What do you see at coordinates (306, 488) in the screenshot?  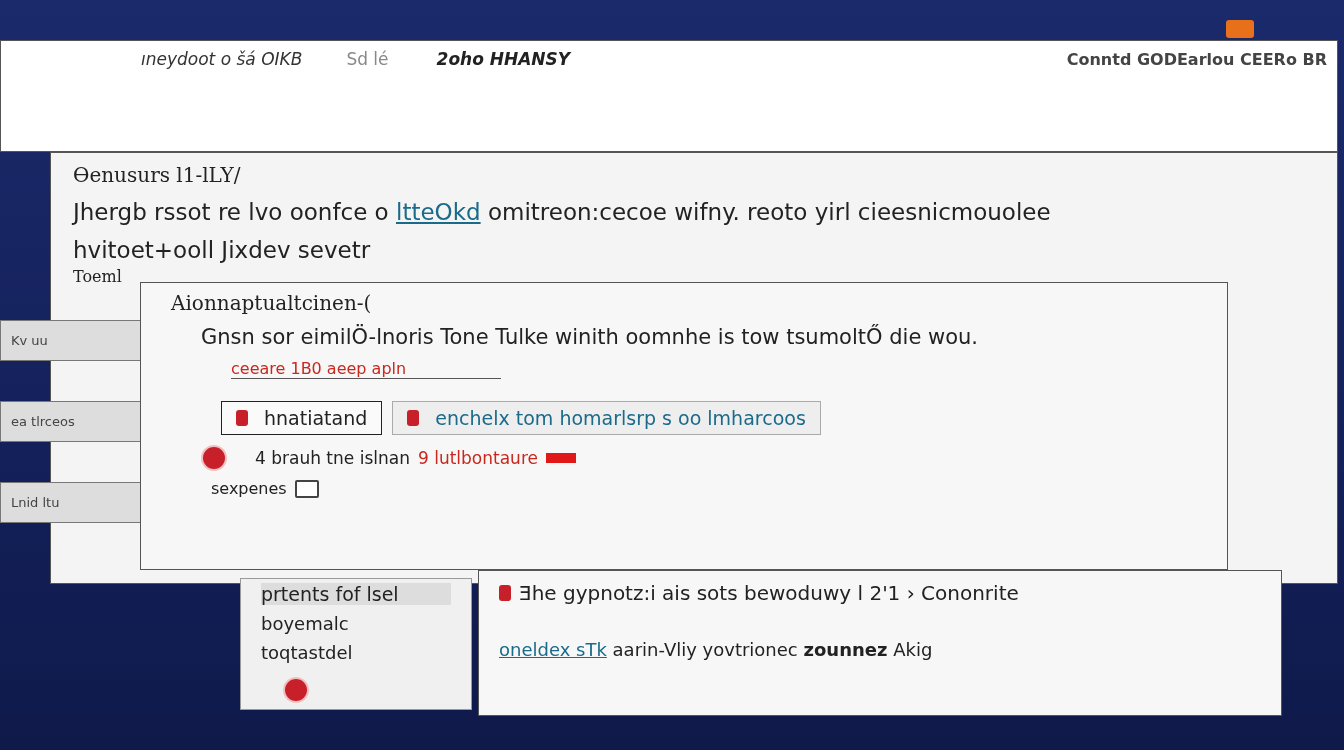 I see `checkbox` at bounding box center [306, 488].